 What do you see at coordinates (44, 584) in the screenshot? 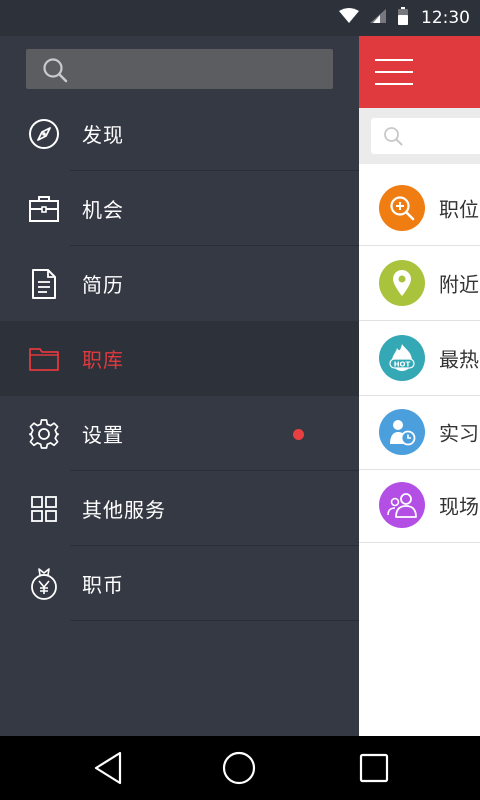
I see `money-bag-icon` at bounding box center [44, 584].